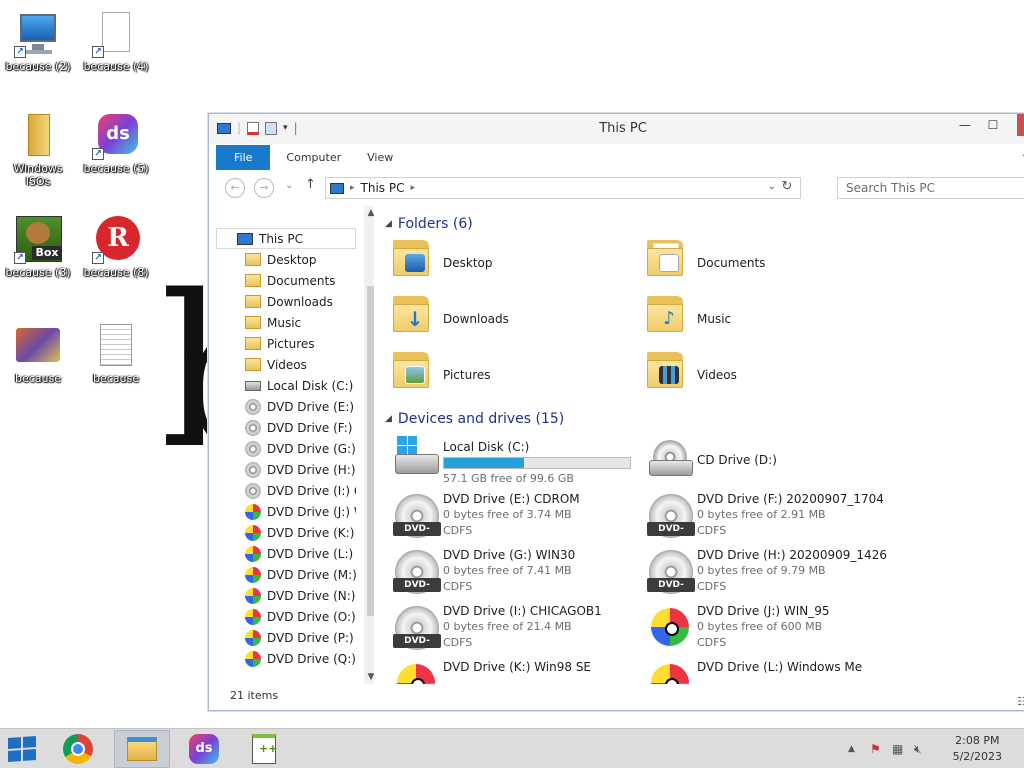  What do you see at coordinates (286, 658) in the screenshot?
I see `nav-item: DVD Drive (Q:) W` at bounding box center [286, 658].